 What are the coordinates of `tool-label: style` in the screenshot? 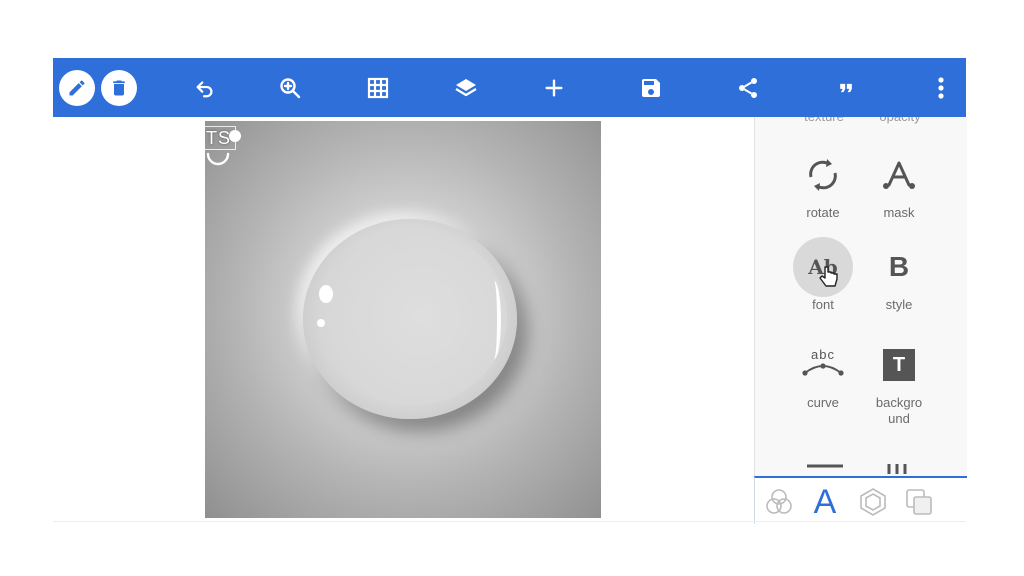 It's located at (899, 304).